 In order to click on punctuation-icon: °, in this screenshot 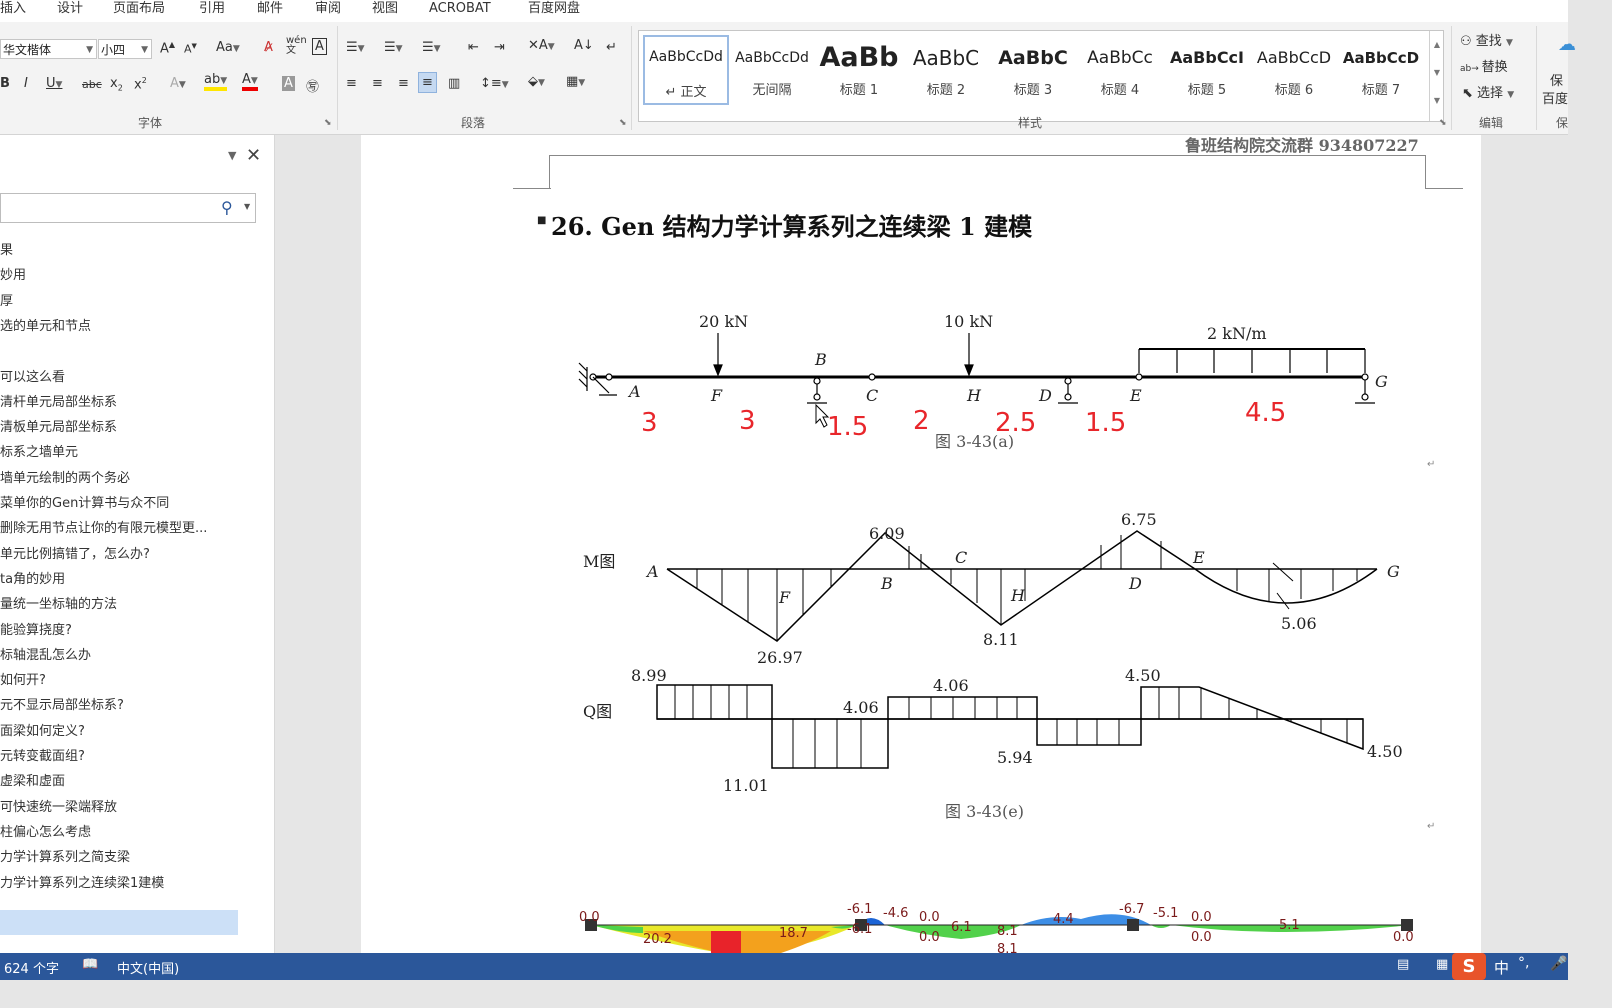, I will do `click(1523, 963)`.